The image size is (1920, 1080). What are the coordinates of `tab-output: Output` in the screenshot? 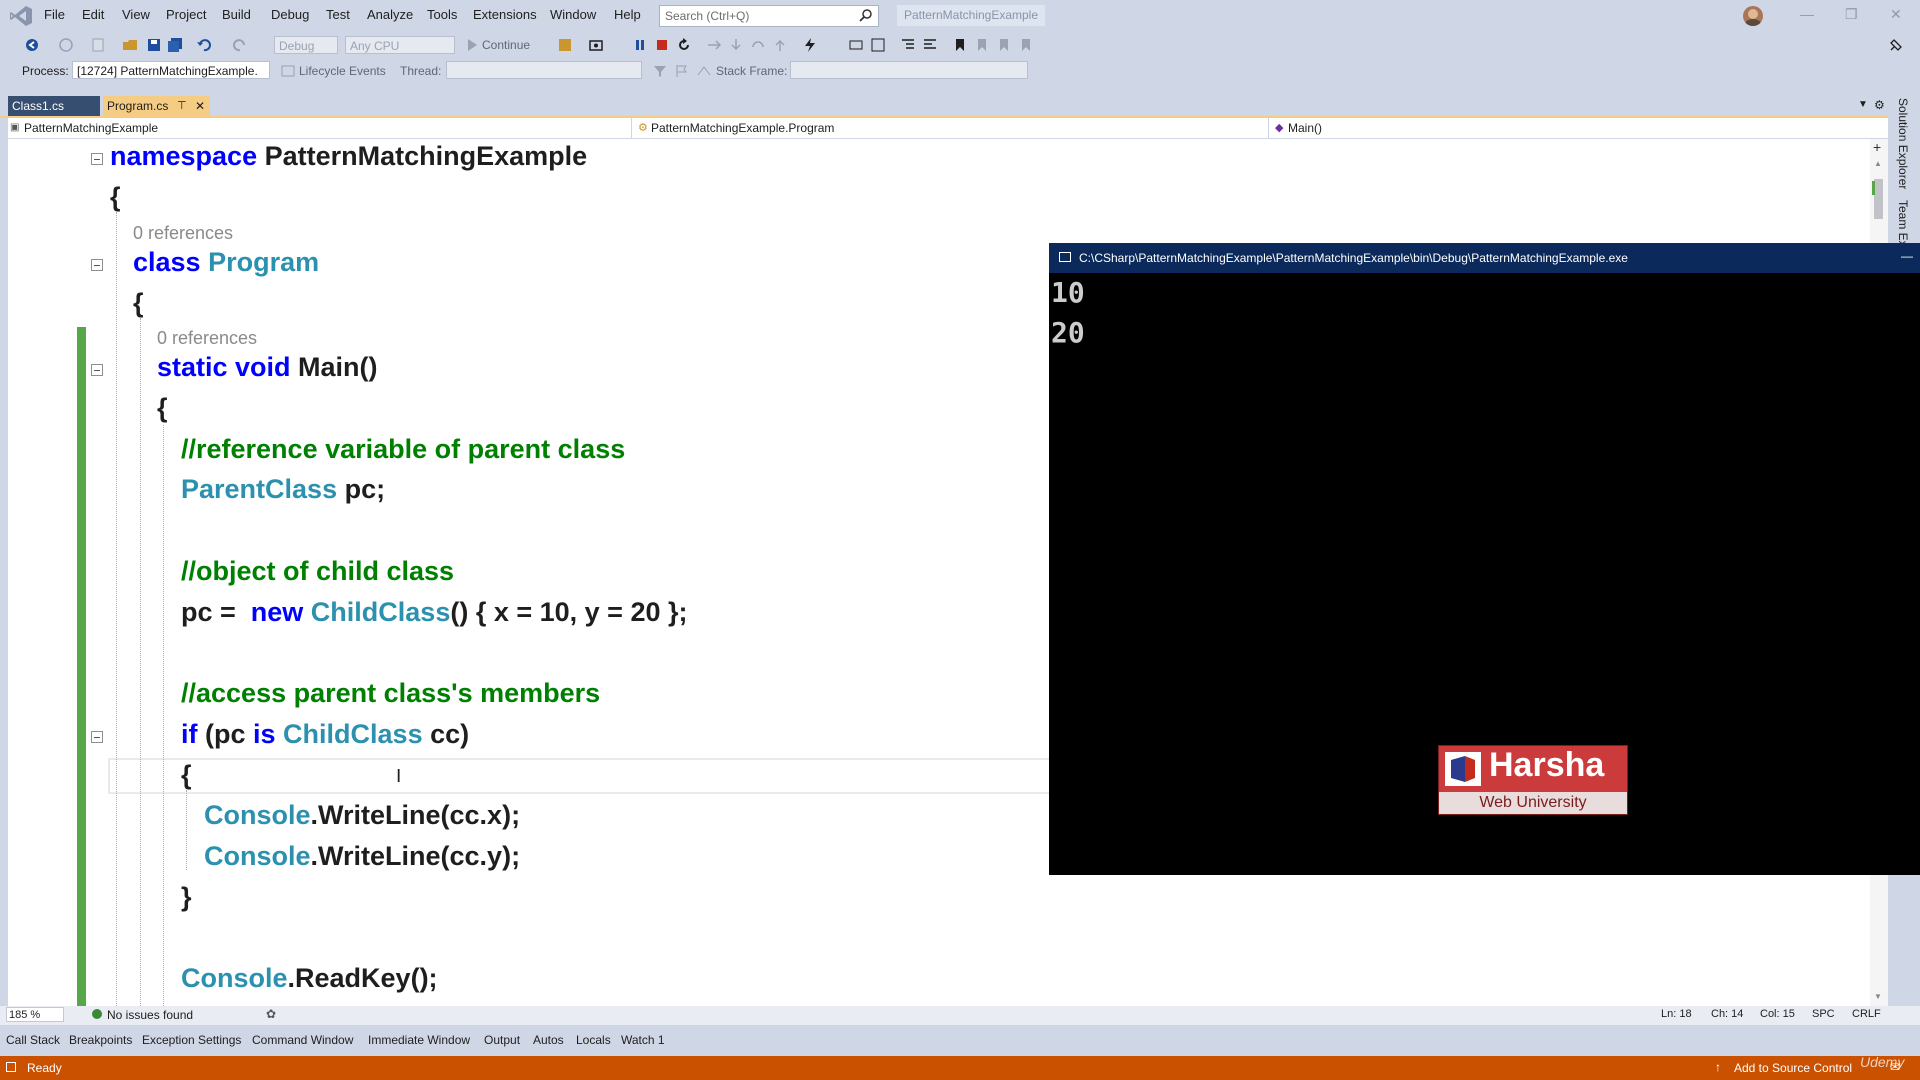 It's located at (502, 1040).